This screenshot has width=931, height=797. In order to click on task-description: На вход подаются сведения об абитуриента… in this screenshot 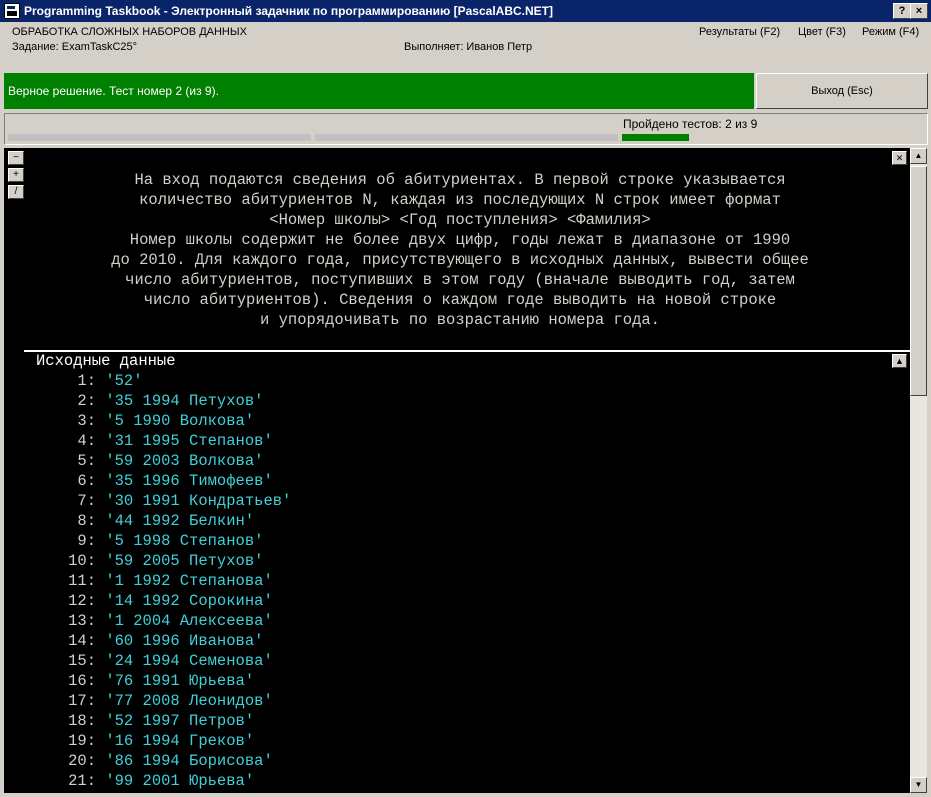, I will do `click(460, 250)`.